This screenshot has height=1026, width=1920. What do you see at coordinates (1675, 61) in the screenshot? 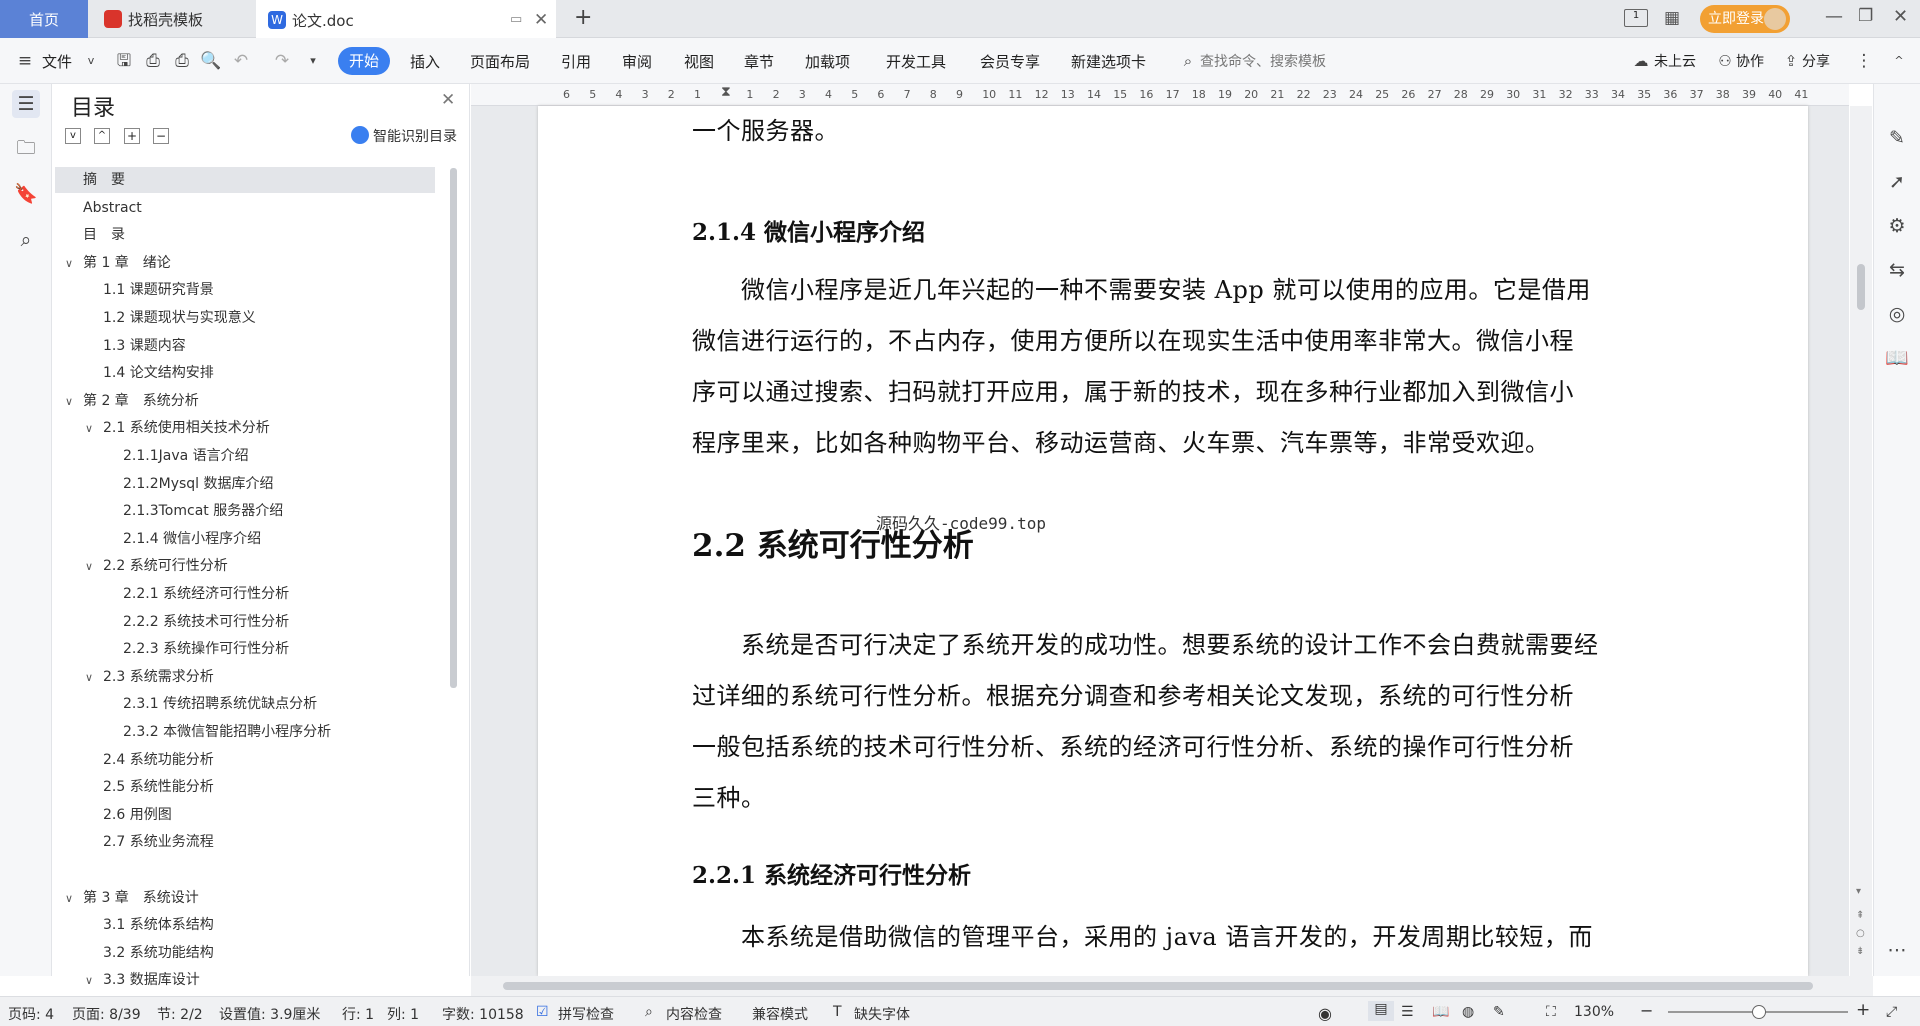
I see `cloud-status: 未上云` at bounding box center [1675, 61].